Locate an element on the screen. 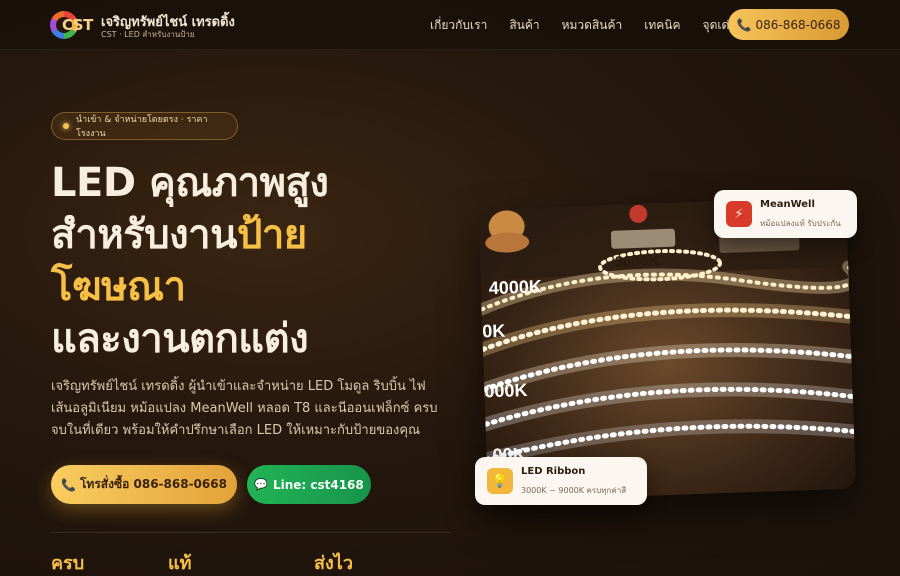 The width and height of the screenshot is (900, 576). led-ribbon-card: 💡 LED Ribbon 3000K ~ 9000K ครบทุกค่าสี is located at coordinates (561, 481).